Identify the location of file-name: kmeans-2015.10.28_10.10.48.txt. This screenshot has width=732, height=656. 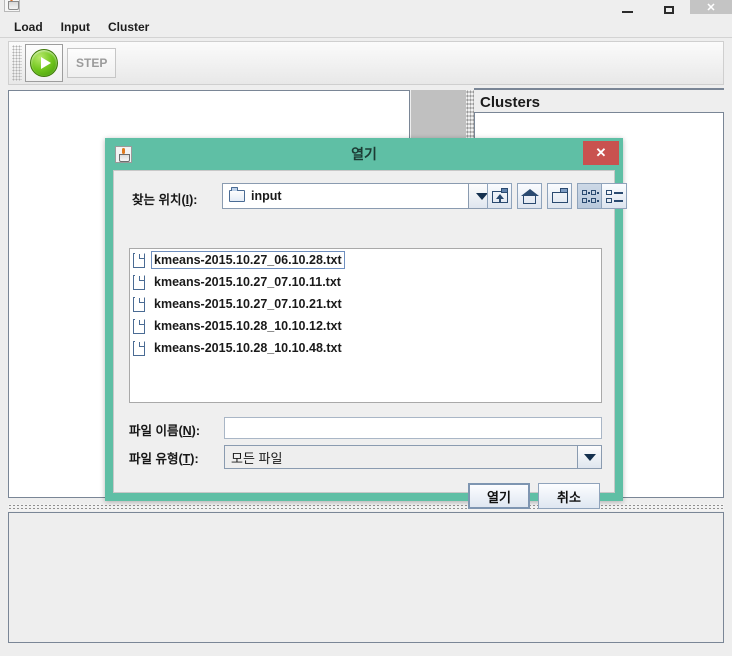
(248, 348).